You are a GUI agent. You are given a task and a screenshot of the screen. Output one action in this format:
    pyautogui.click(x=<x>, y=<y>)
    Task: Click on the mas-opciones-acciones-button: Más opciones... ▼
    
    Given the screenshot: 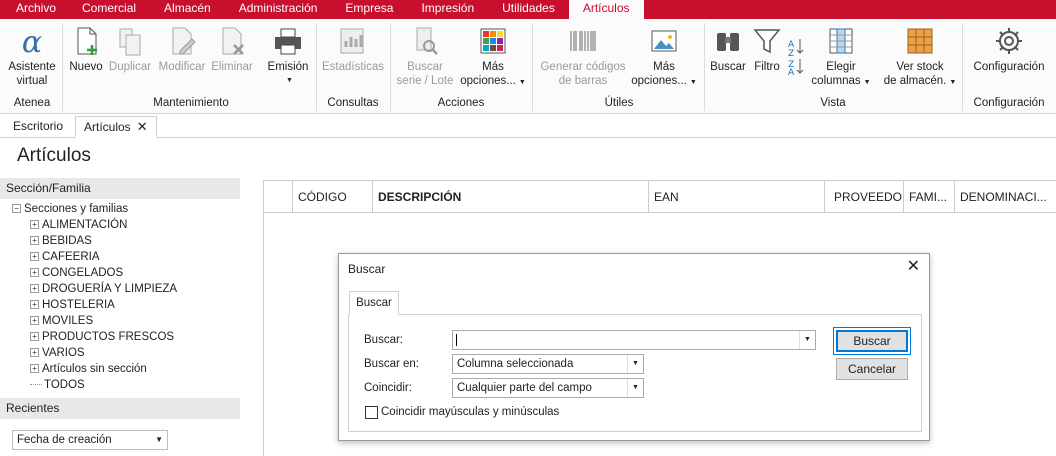 What is the action you would take?
    pyautogui.click(x=493, y=57)
    